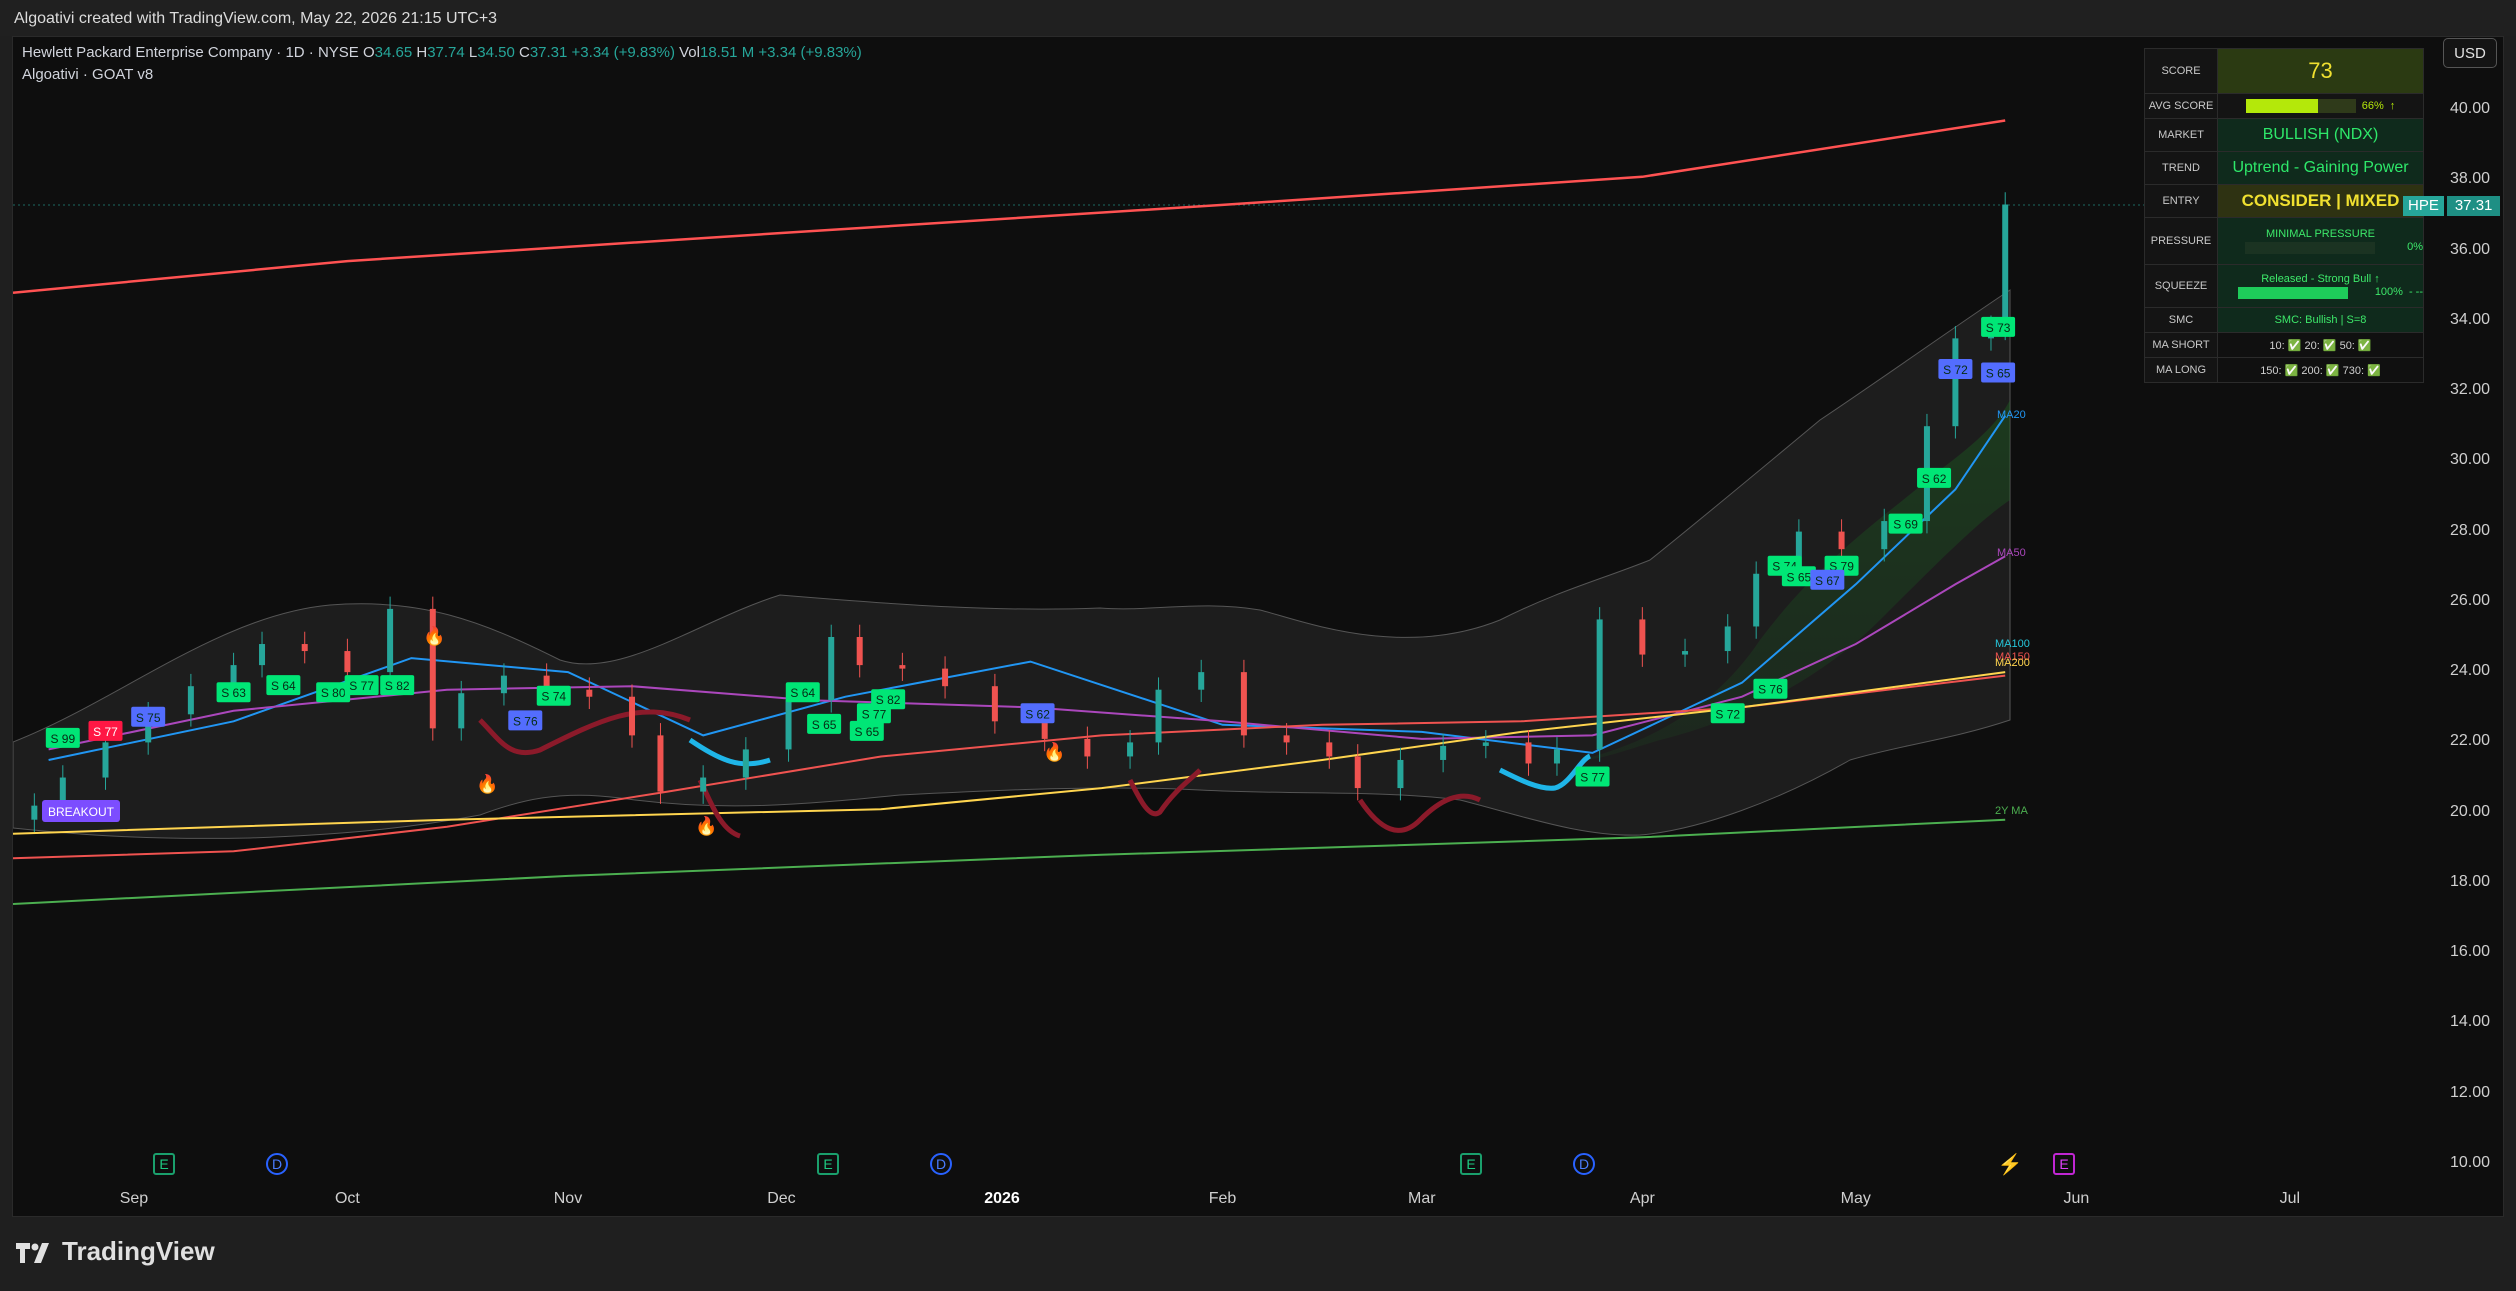  What do you see at coordinates (2181, 201) in the screenshot?
I see `entry-label: ENTRY` at bounding box center [2181, 201].